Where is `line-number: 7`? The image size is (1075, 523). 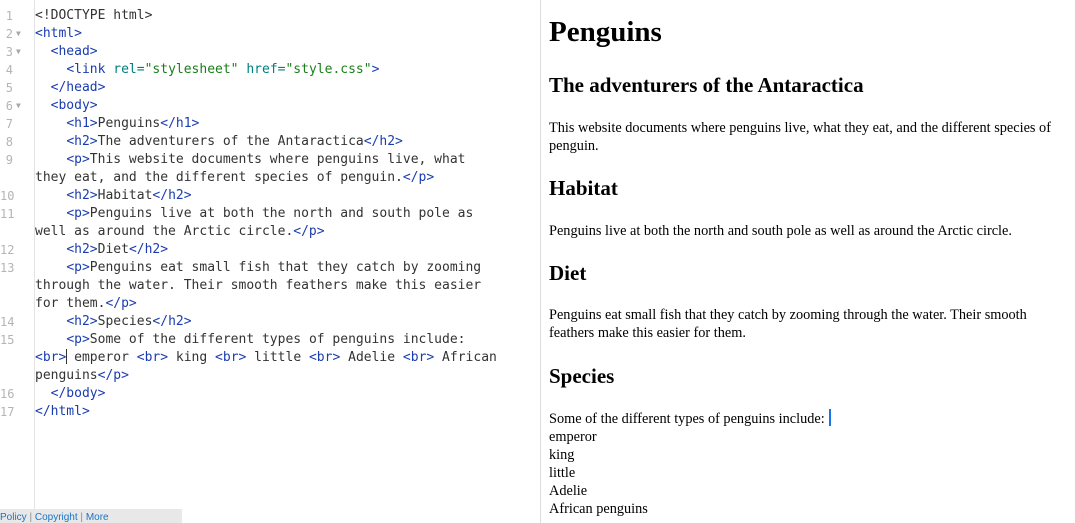 line-number: 7 is located at coordinates (9, 124).